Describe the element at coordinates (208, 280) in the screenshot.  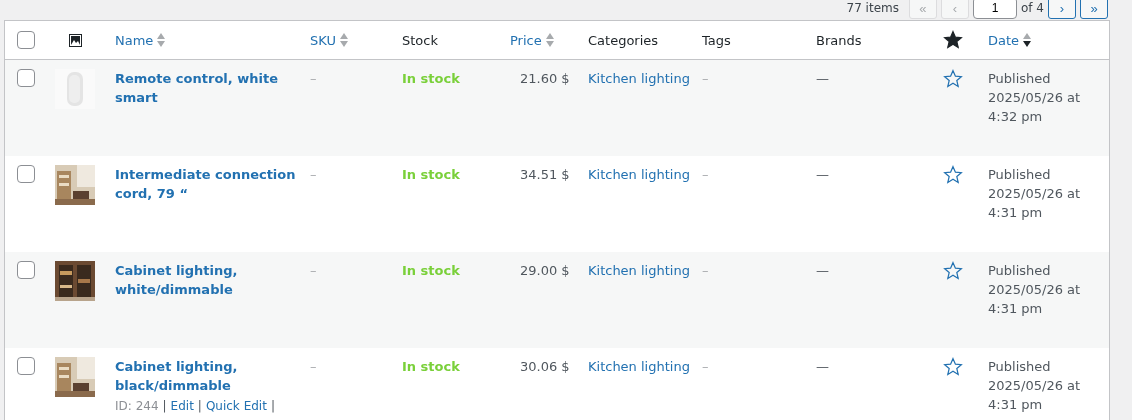
I see `product-name-link: Cabinet lighting, white/dimmable` at that location.